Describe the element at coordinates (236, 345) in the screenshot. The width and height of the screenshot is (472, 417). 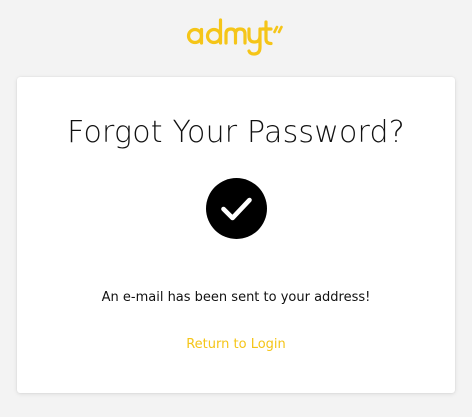
I see `return-to-login-link: Return to Login` at that location.